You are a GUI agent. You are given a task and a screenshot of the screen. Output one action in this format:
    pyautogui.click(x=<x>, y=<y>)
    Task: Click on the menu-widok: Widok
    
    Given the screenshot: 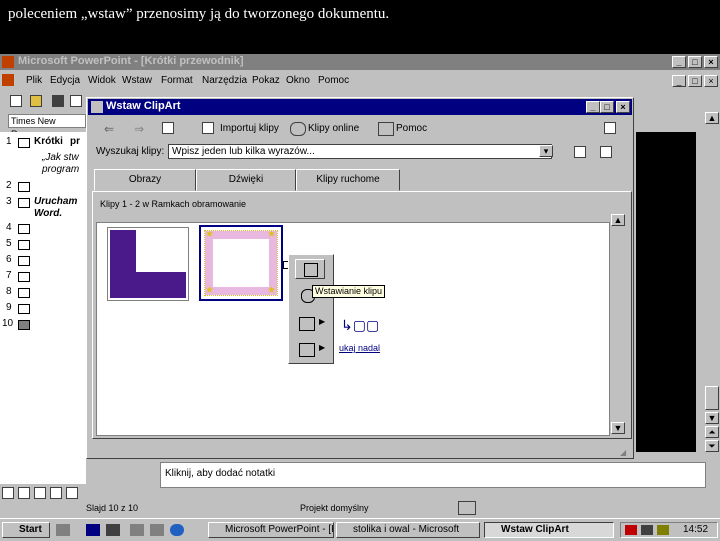 What is the action you would take?
    pyautogui.click(x=102, y=80)
    